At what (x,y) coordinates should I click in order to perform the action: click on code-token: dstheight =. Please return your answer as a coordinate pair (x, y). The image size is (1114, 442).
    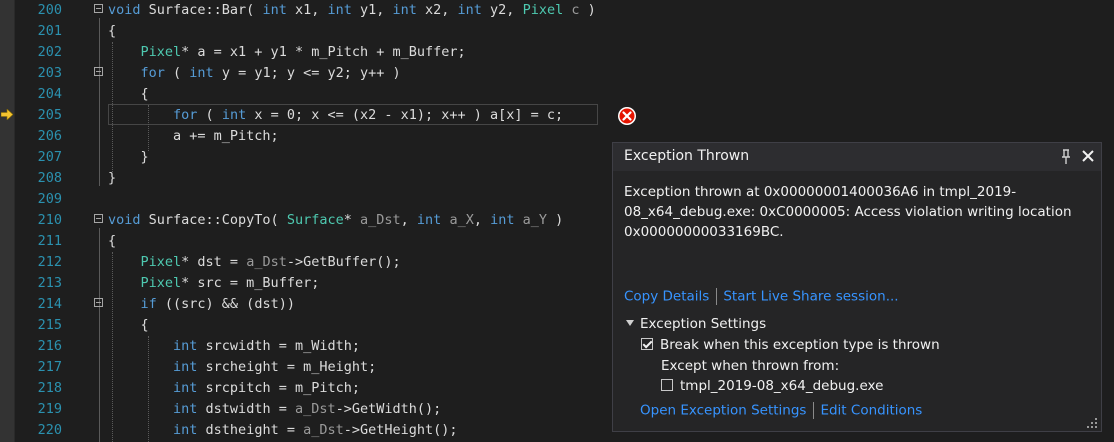
    Looking at the image, I should click on (250, 430).